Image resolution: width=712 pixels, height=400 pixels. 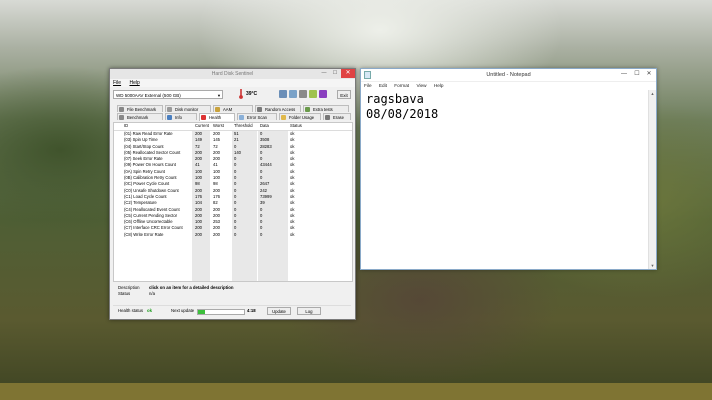 What do you see at coordinates (243, 126) in the screenshot?
I see `column-header-threshold: Threshold` at bounding box center [243, 126].